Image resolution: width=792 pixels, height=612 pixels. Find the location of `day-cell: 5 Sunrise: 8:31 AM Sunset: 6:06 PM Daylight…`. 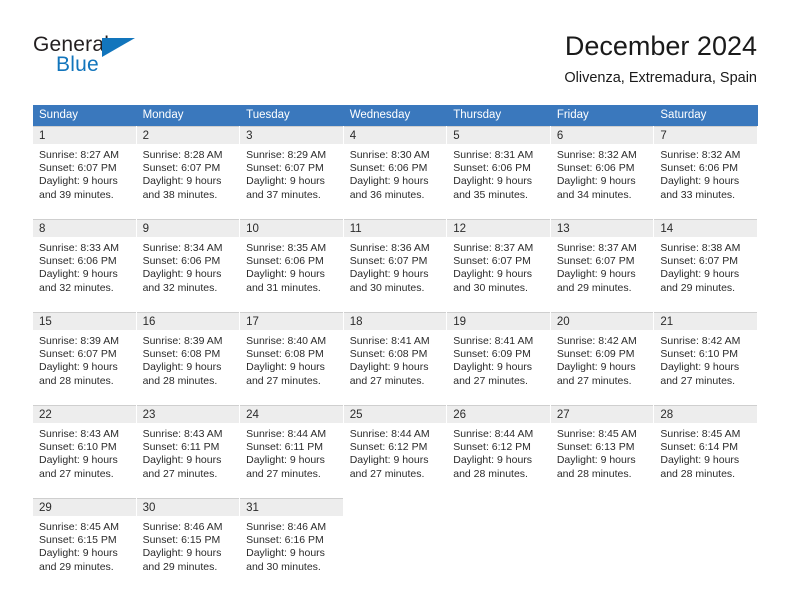

day-cell: 5 Sunrise: 8:31 AM Sunset: 6:06 PM Daylight… is located at coordinates (499, 168).